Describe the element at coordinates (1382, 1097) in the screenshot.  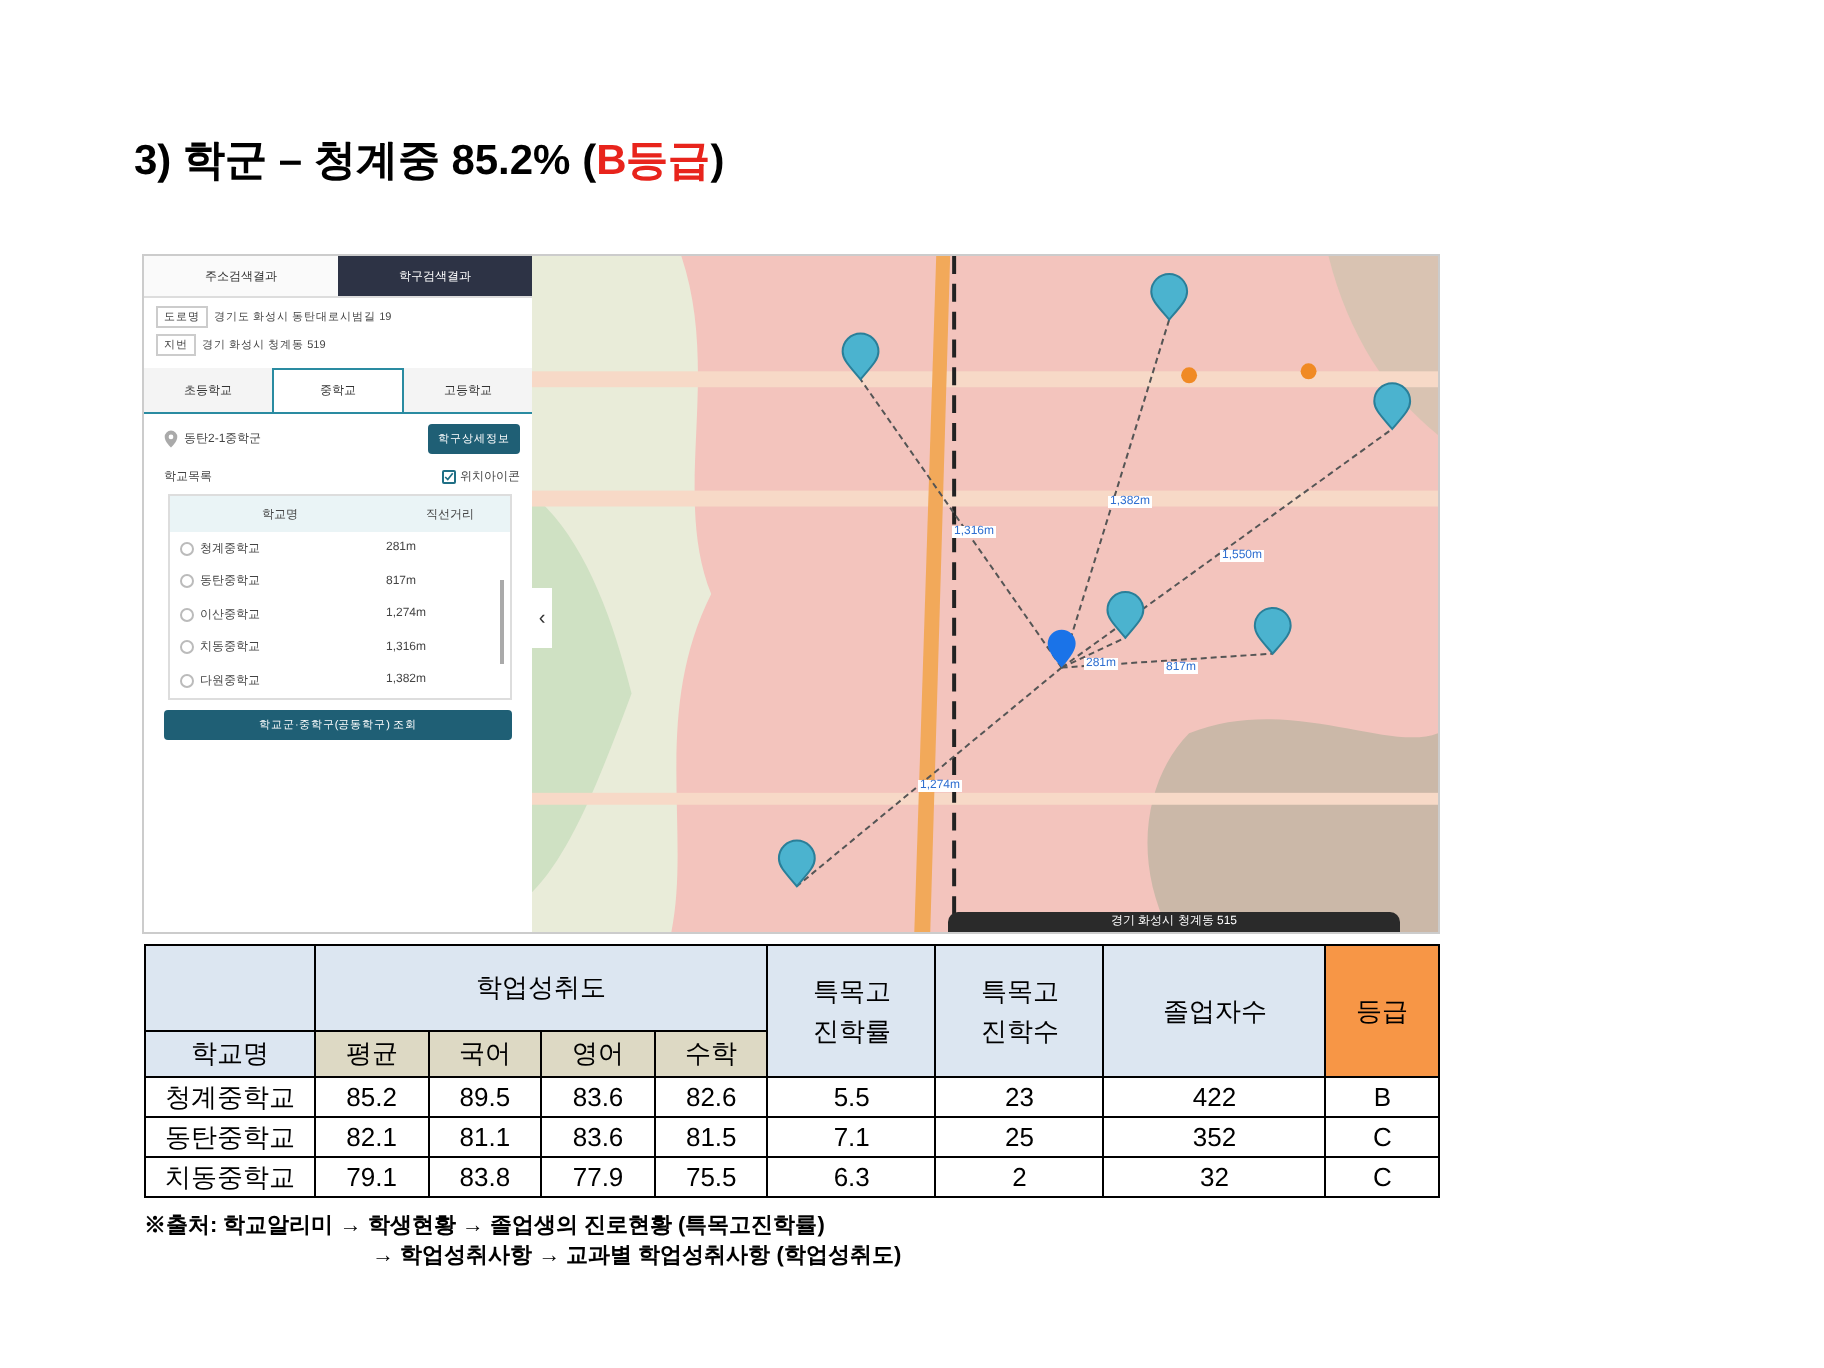
I see `table-cell: B` at that location.